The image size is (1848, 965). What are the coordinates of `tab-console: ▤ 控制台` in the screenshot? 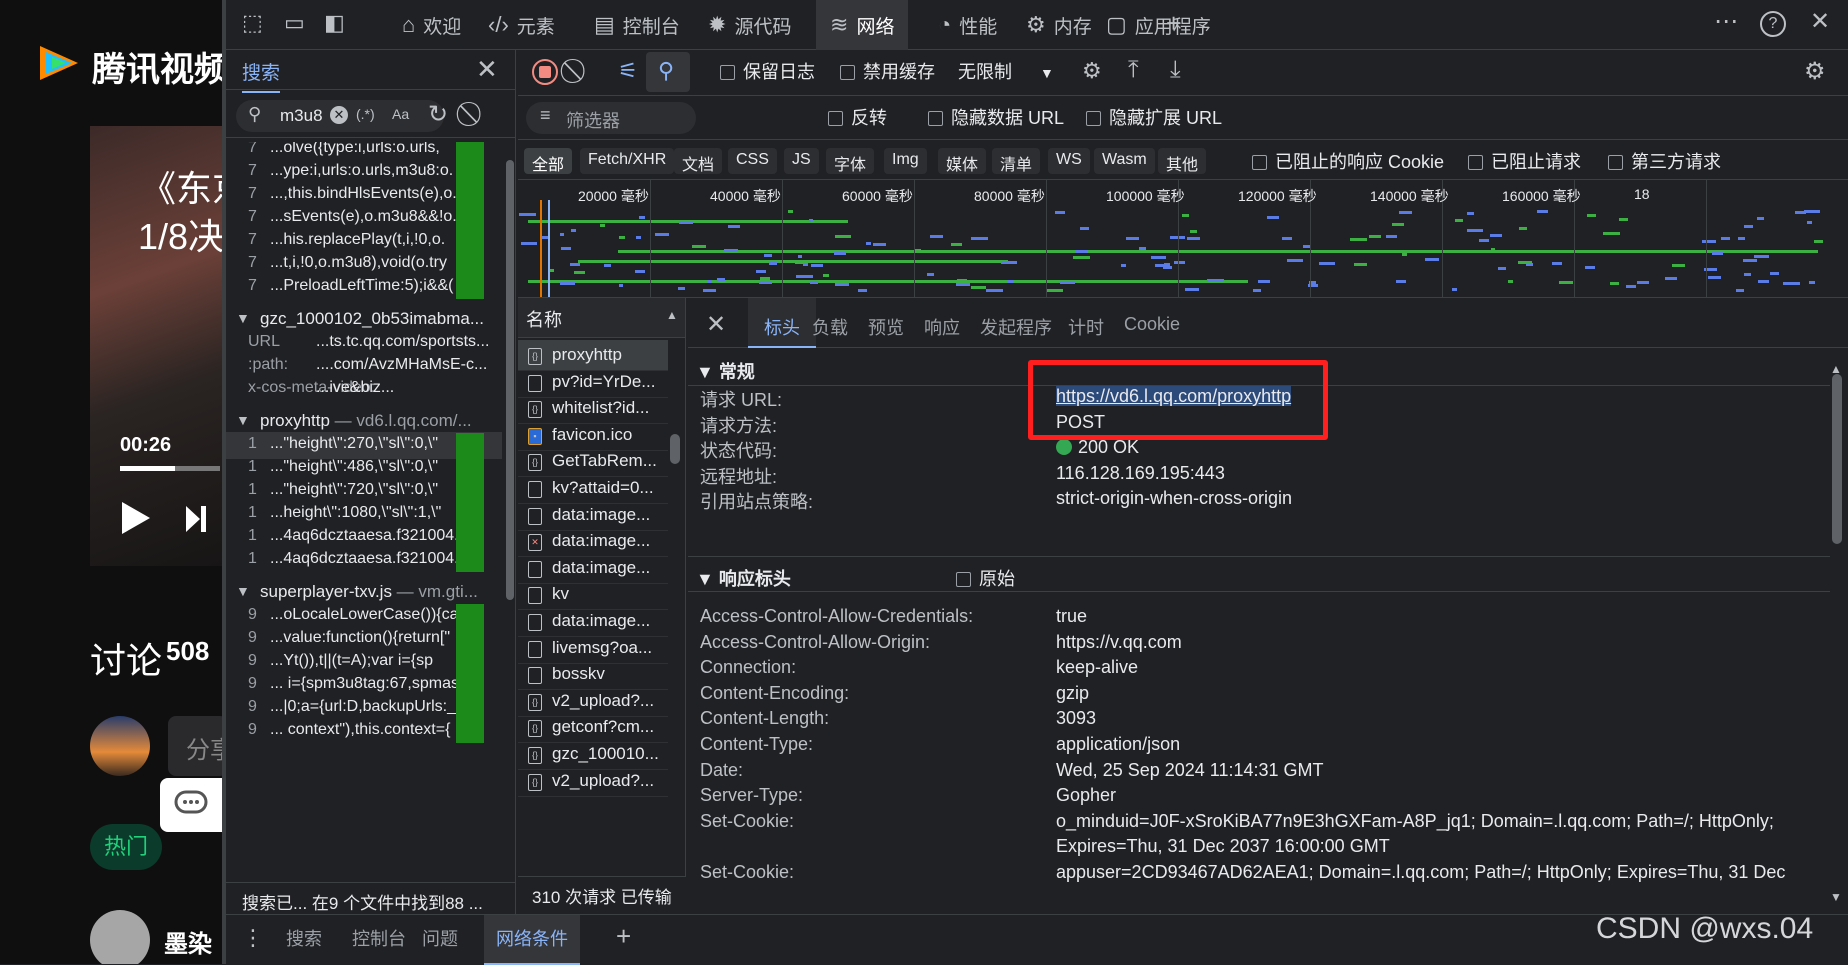 It's located at (637, 25).